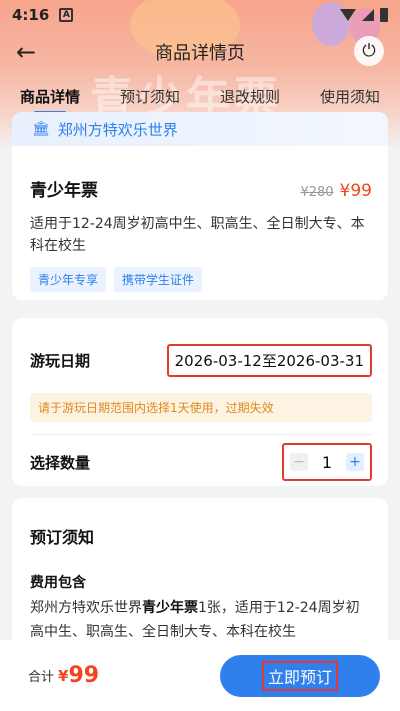  What do you see at coordinates (369, 51) in the screenshot?
I see `power-icon: ⏻` at bounding box center [369, 51].